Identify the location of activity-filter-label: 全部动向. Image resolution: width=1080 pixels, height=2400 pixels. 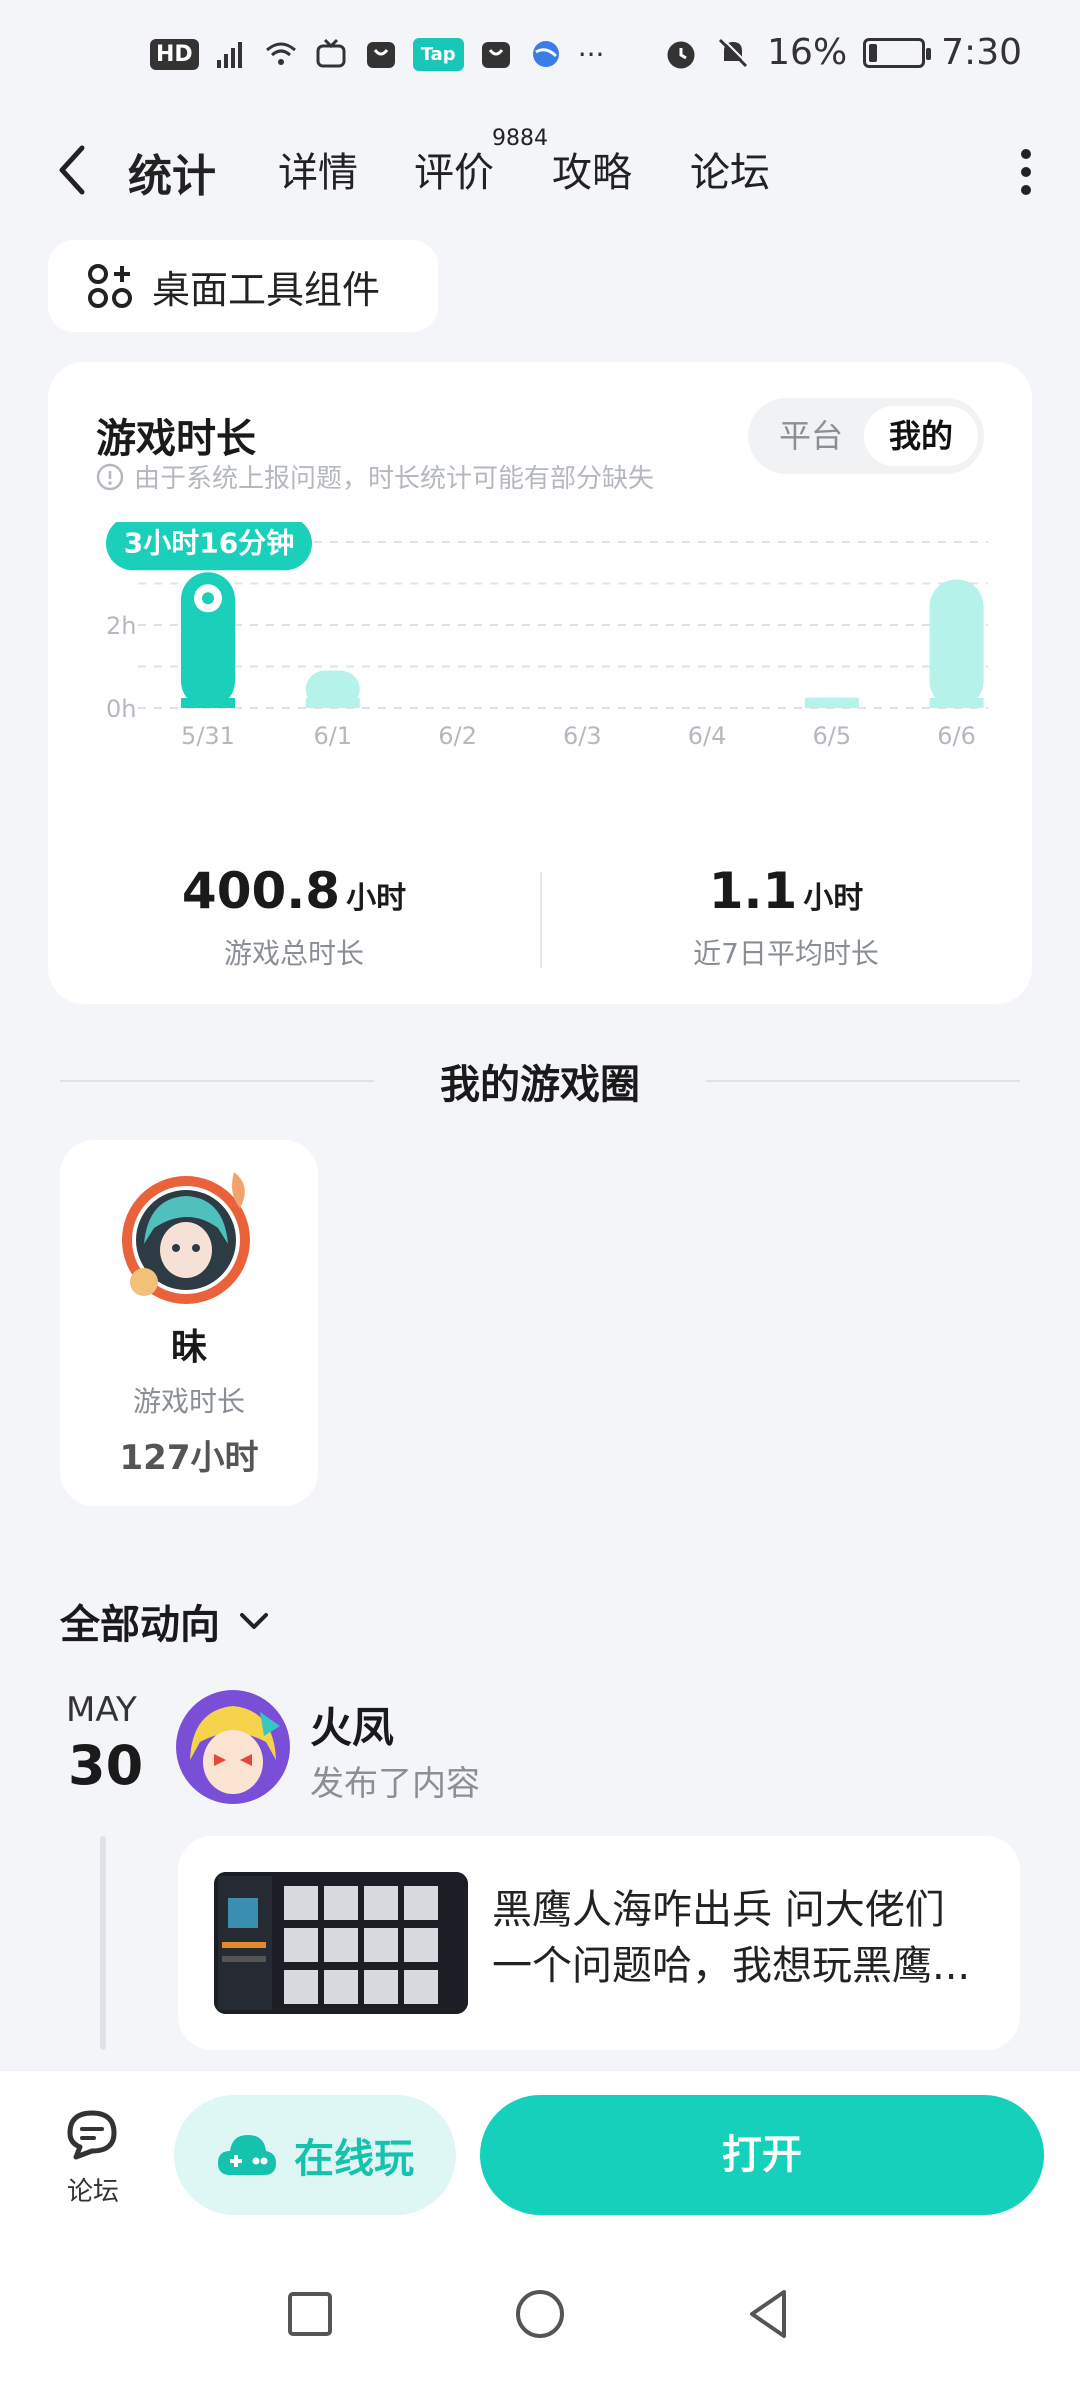
(140, 1625).